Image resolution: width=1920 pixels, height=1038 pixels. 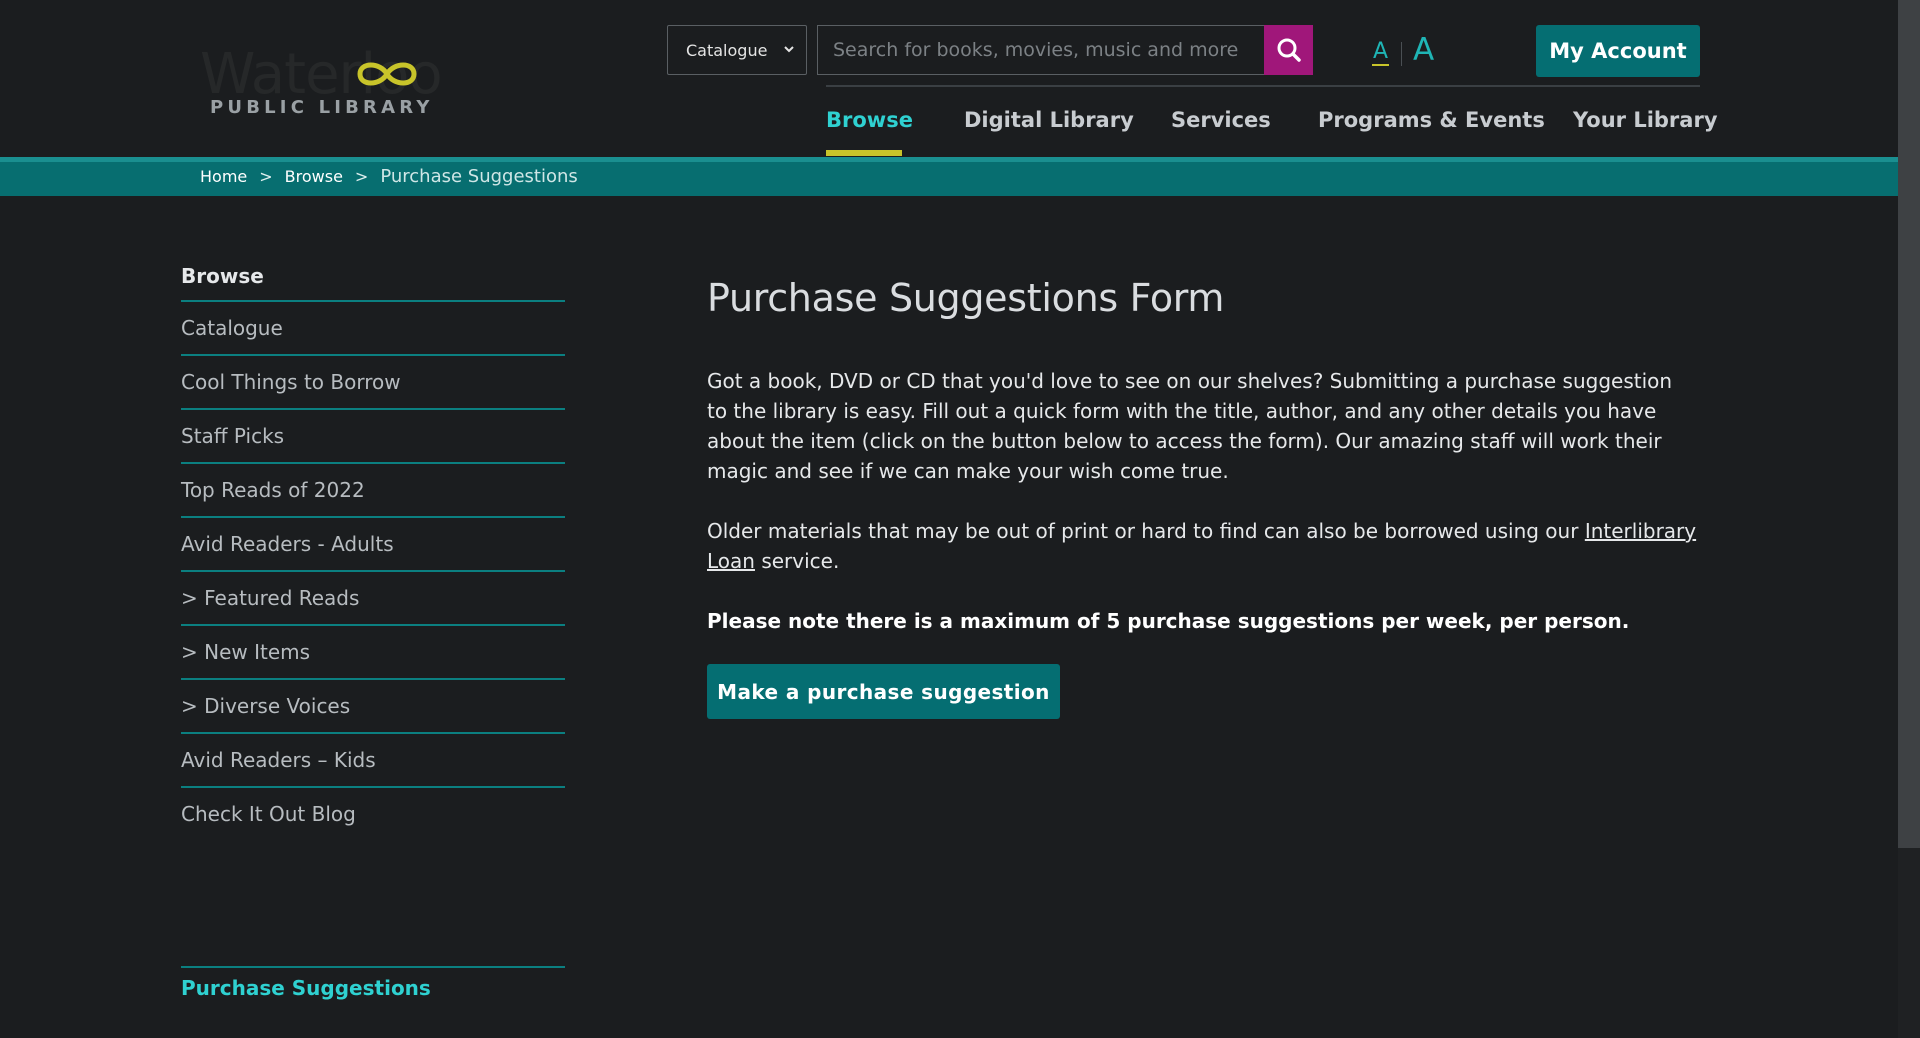 What do you see at coordinates (797, 561) in the screenshot?
I see `interlibrary-text-after: service.` at bounding box center [797, 561].